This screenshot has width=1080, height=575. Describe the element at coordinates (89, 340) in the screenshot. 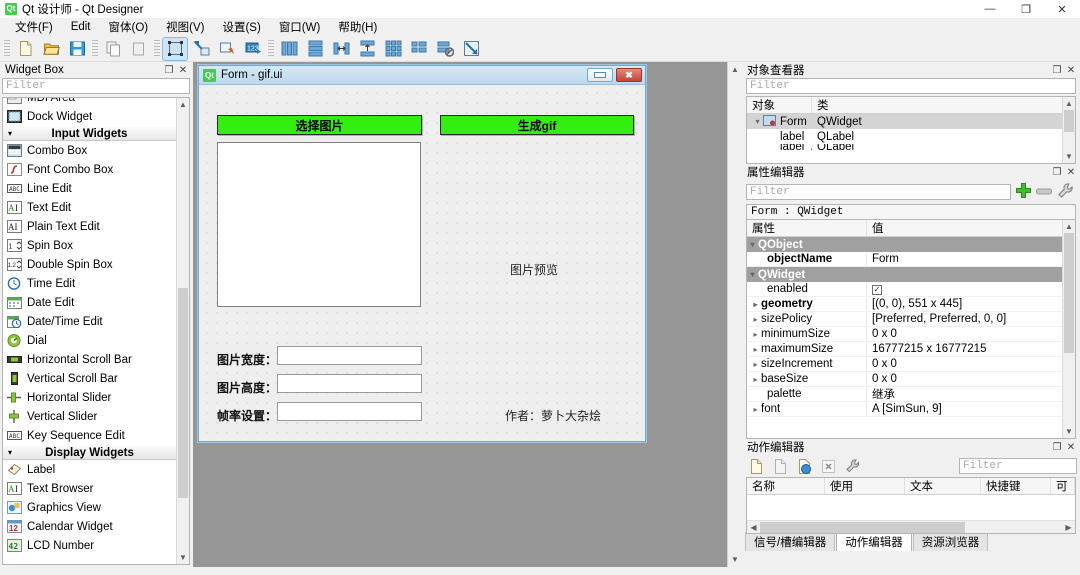

I see `widget-item-dial: Dial` at that location.